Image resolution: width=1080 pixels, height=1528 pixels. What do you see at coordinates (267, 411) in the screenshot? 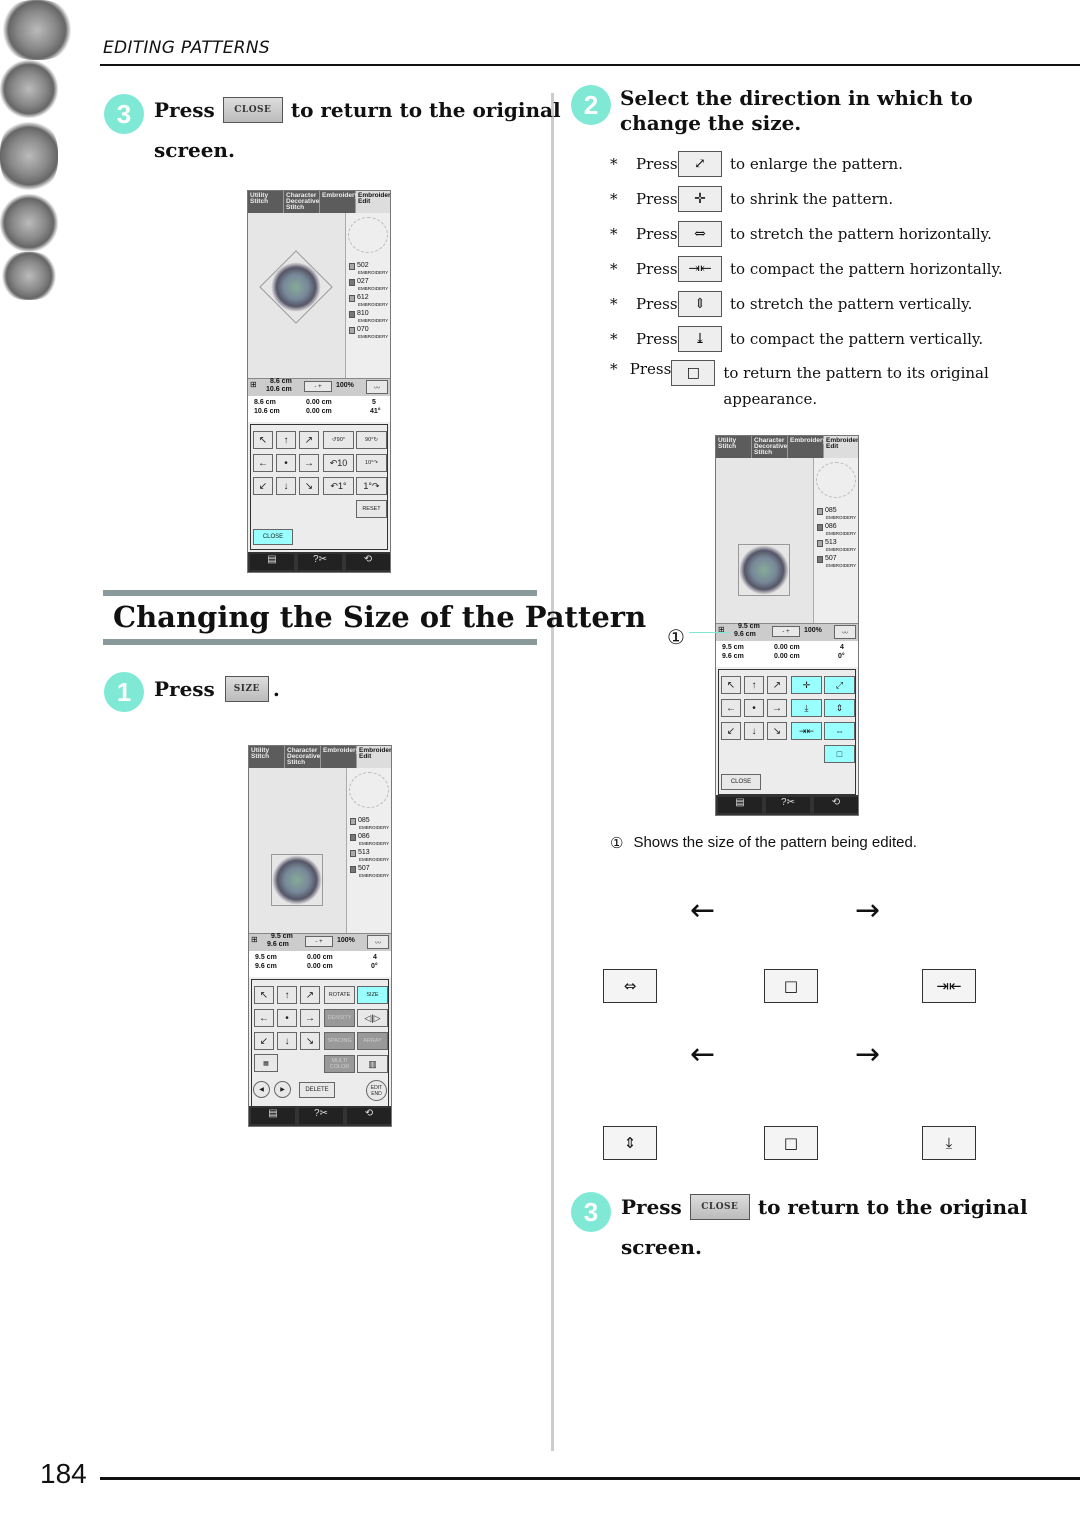
I see `info-width: 10.6 cm` at bounding box center [267, 411].